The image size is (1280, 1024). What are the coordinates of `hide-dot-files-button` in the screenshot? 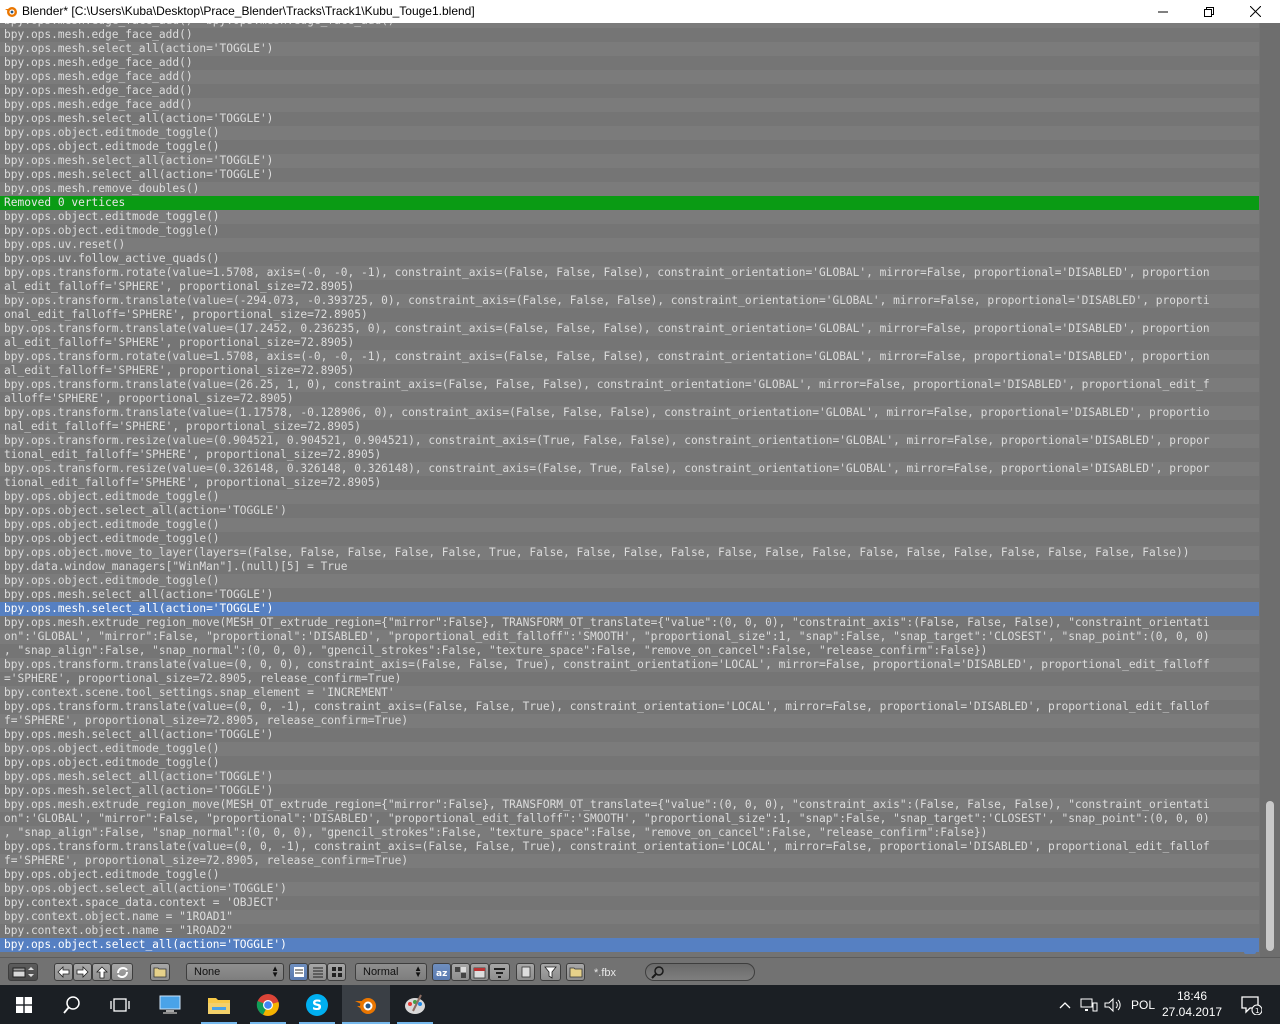 It's located at (525, 972).